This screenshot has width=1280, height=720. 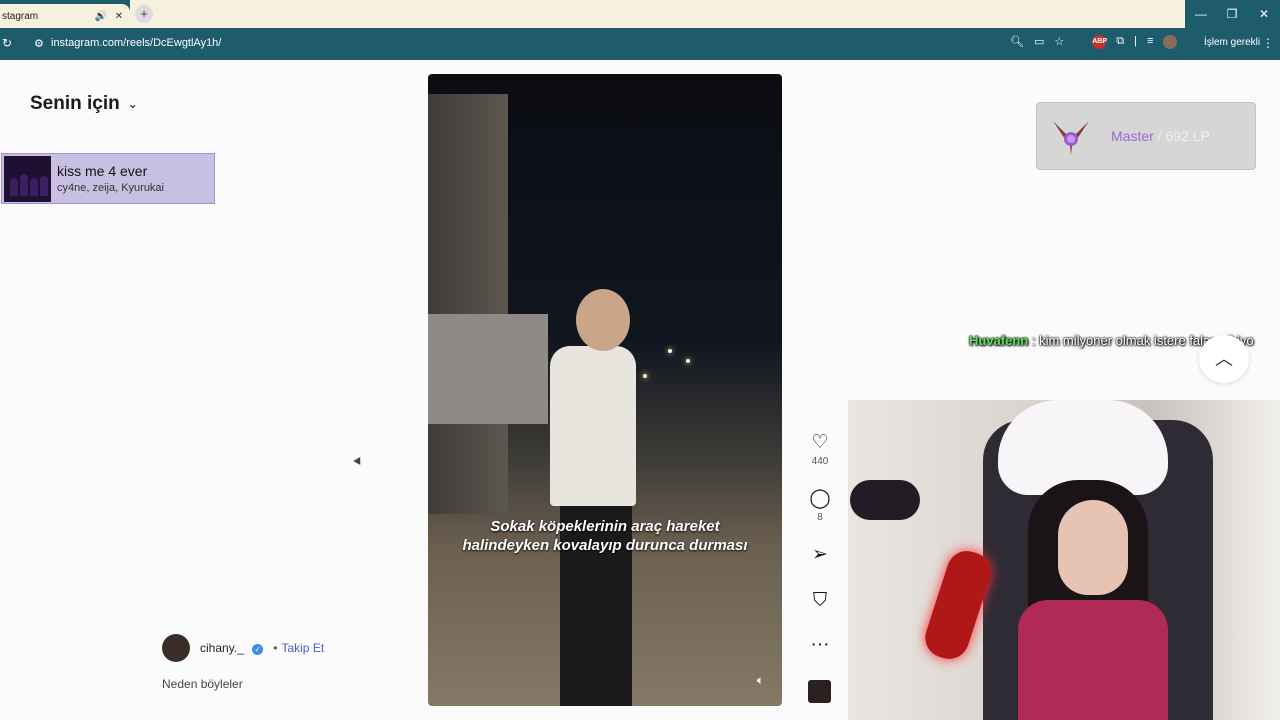 What do you see at coordinates (1093, 660) in the screenshot?
I see `webcam-top` at bounding box center [1093, 660].